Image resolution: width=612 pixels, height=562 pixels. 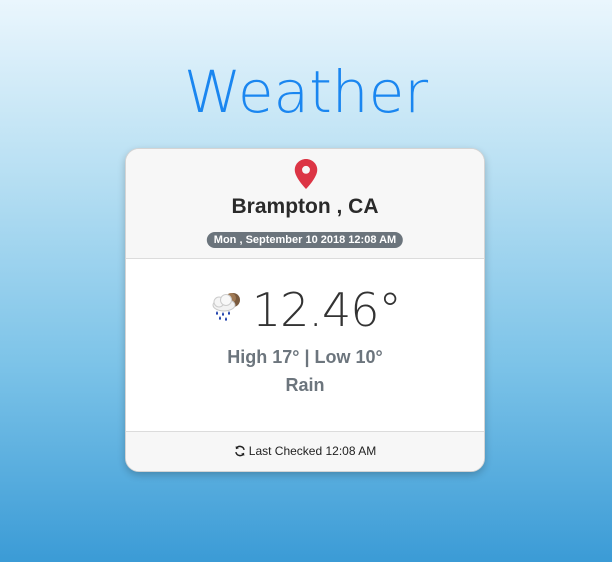 I want to click on current-temperature: 12.46°, so click(x=326, y=310).